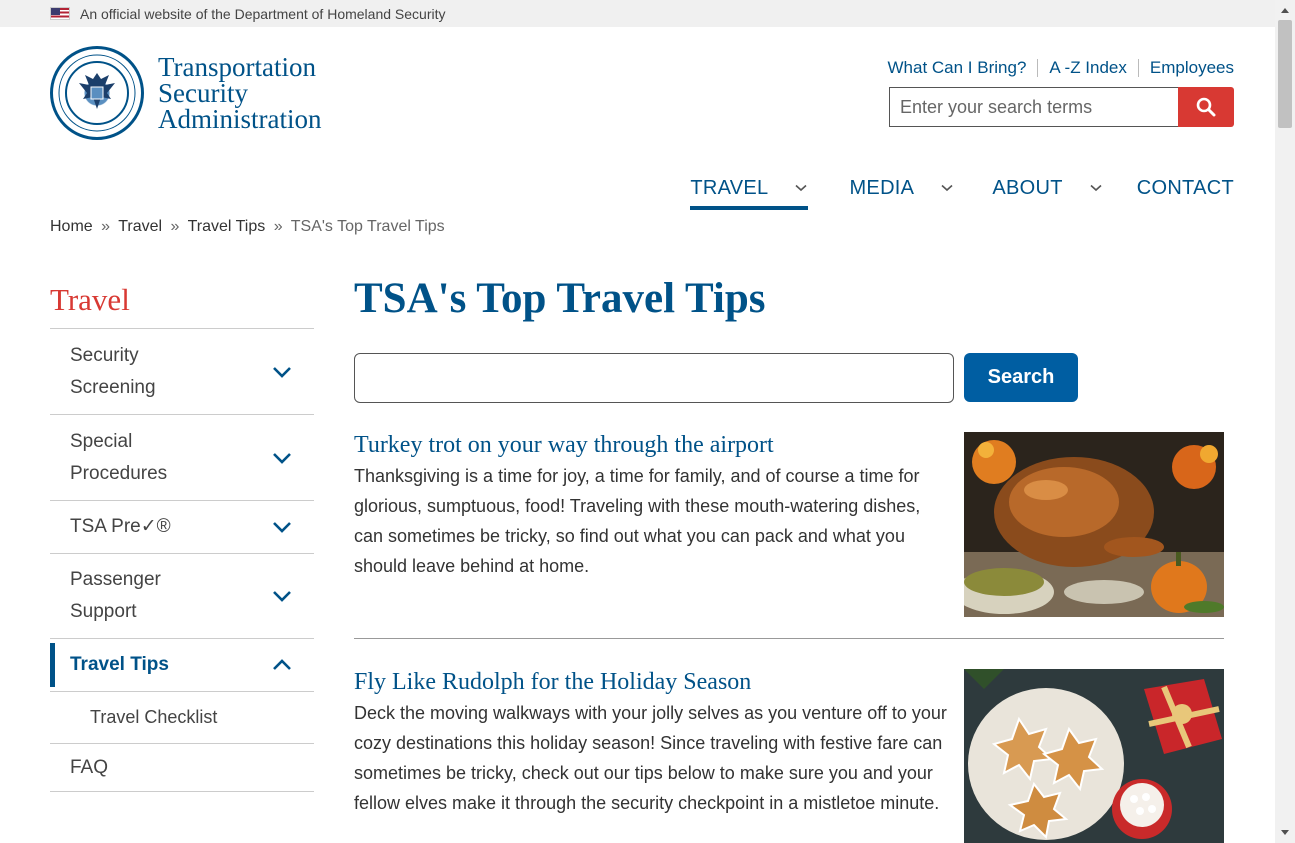  Describe the element at coordinates (182, 527) in the screenshot. I see `sidebar-item-tsa-precheck: TSA Pre✓®` at that location.